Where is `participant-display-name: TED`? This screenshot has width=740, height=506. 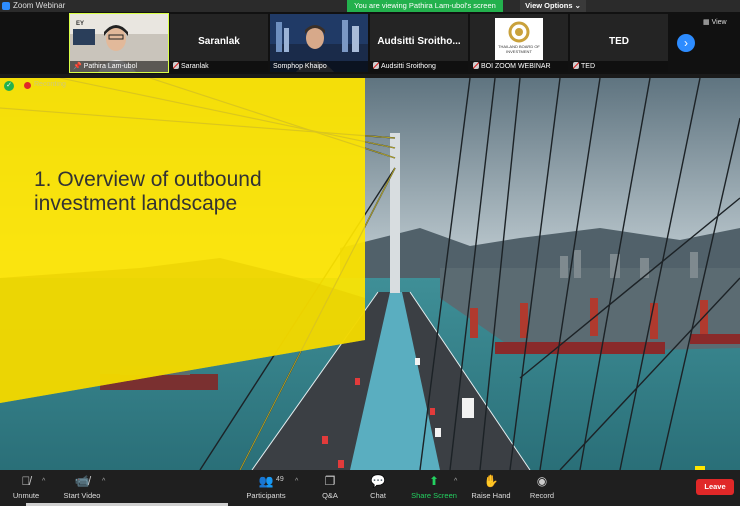
participant-display-name: TED is located at coordinates (619, 41).